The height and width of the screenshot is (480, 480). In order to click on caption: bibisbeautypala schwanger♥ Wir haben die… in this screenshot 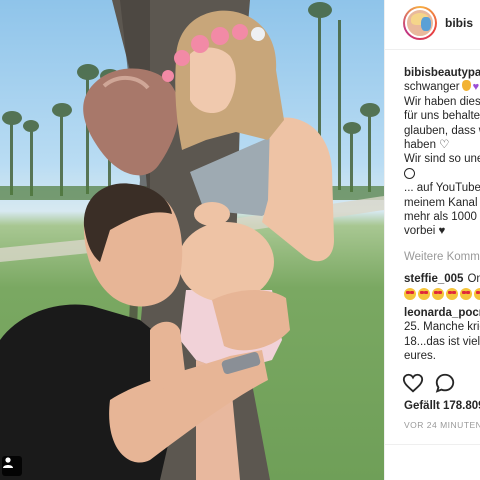, I will do `click(442, 152)`.